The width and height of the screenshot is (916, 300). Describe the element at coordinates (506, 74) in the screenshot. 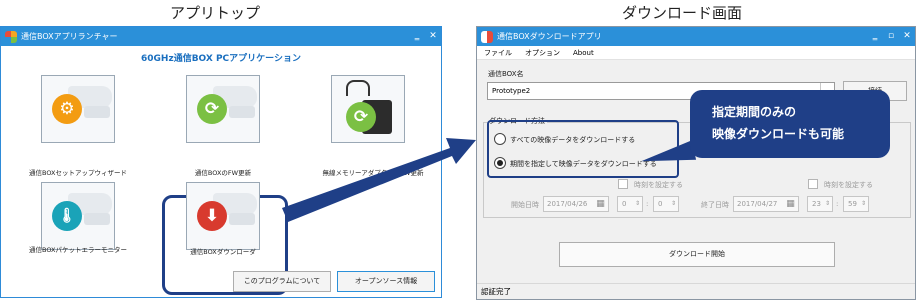

I see `box-name-label: 通信BOX名` at that location.